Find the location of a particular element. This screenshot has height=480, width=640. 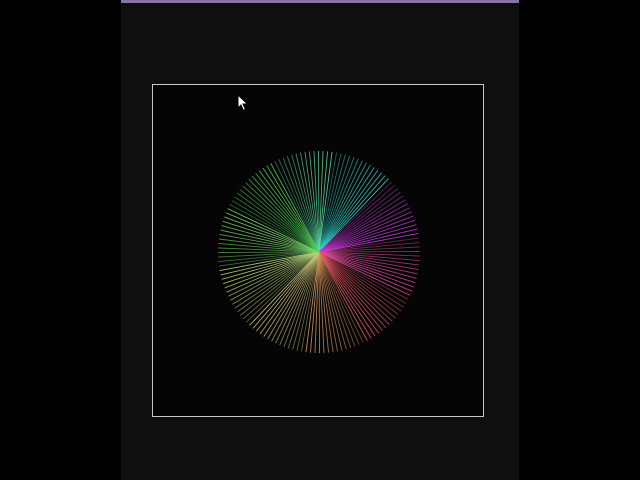

window-top-border is located at coordinates (320, 1).